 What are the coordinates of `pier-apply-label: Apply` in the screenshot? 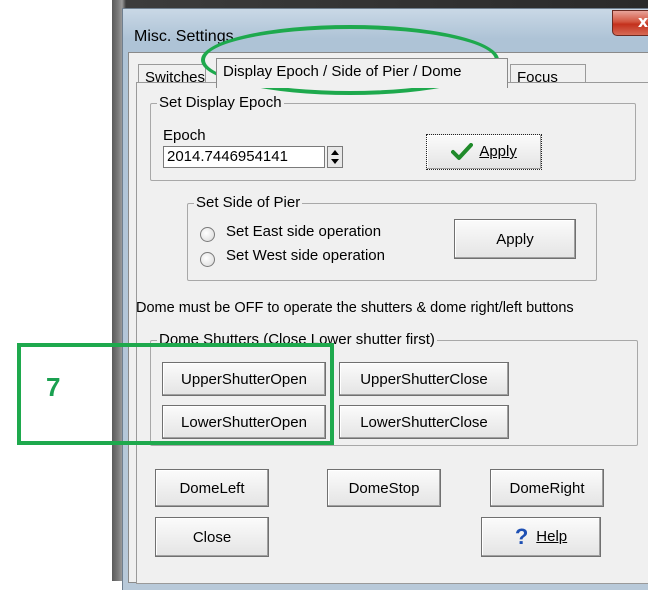 It's located at (515, 239).